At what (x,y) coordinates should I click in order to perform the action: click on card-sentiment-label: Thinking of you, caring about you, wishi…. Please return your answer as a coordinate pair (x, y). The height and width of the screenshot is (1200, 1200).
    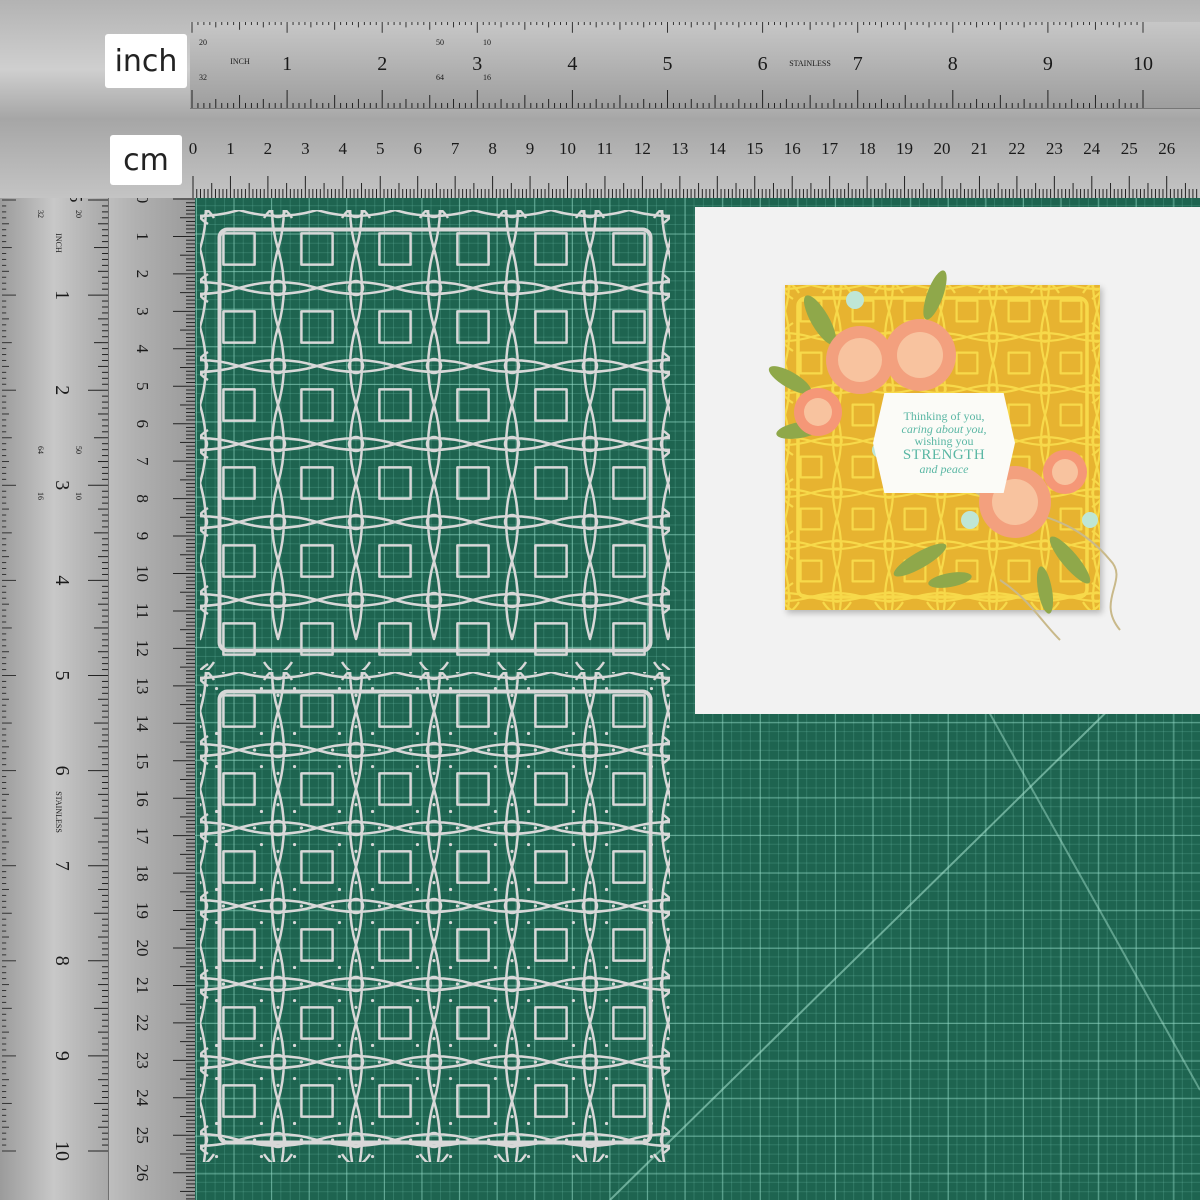
    Looking at the image, I should click on (944, 443).